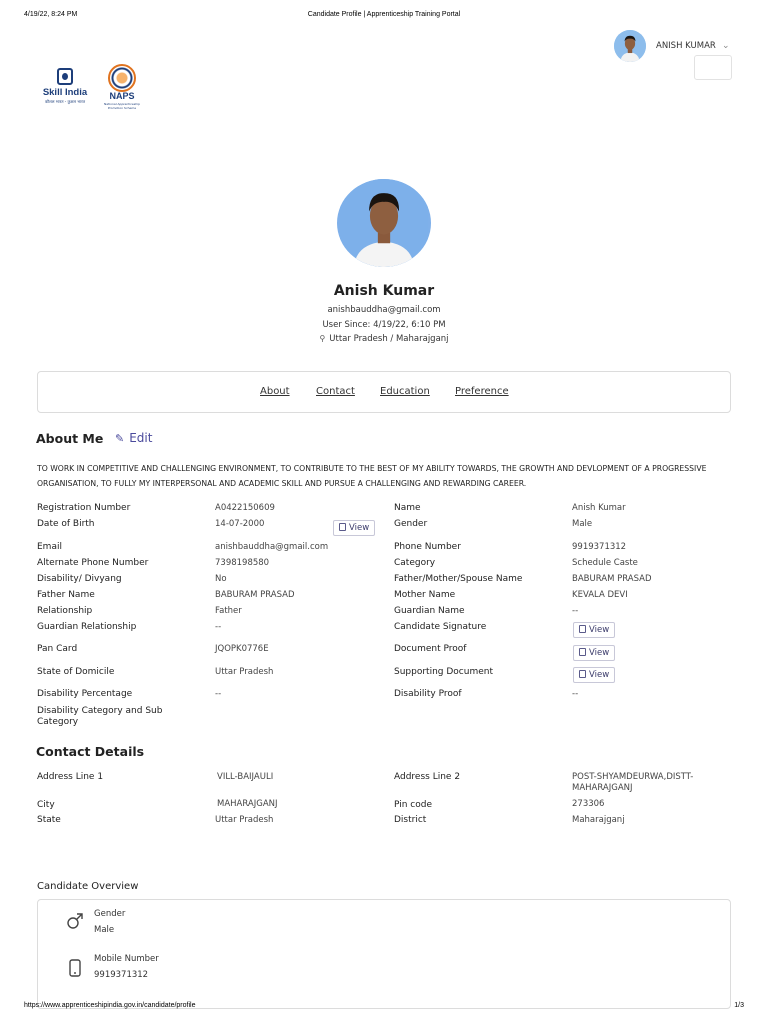 The width and height of the screenshot is (768, 1024). I want to click on tab-education: Education, so click(405, 391).